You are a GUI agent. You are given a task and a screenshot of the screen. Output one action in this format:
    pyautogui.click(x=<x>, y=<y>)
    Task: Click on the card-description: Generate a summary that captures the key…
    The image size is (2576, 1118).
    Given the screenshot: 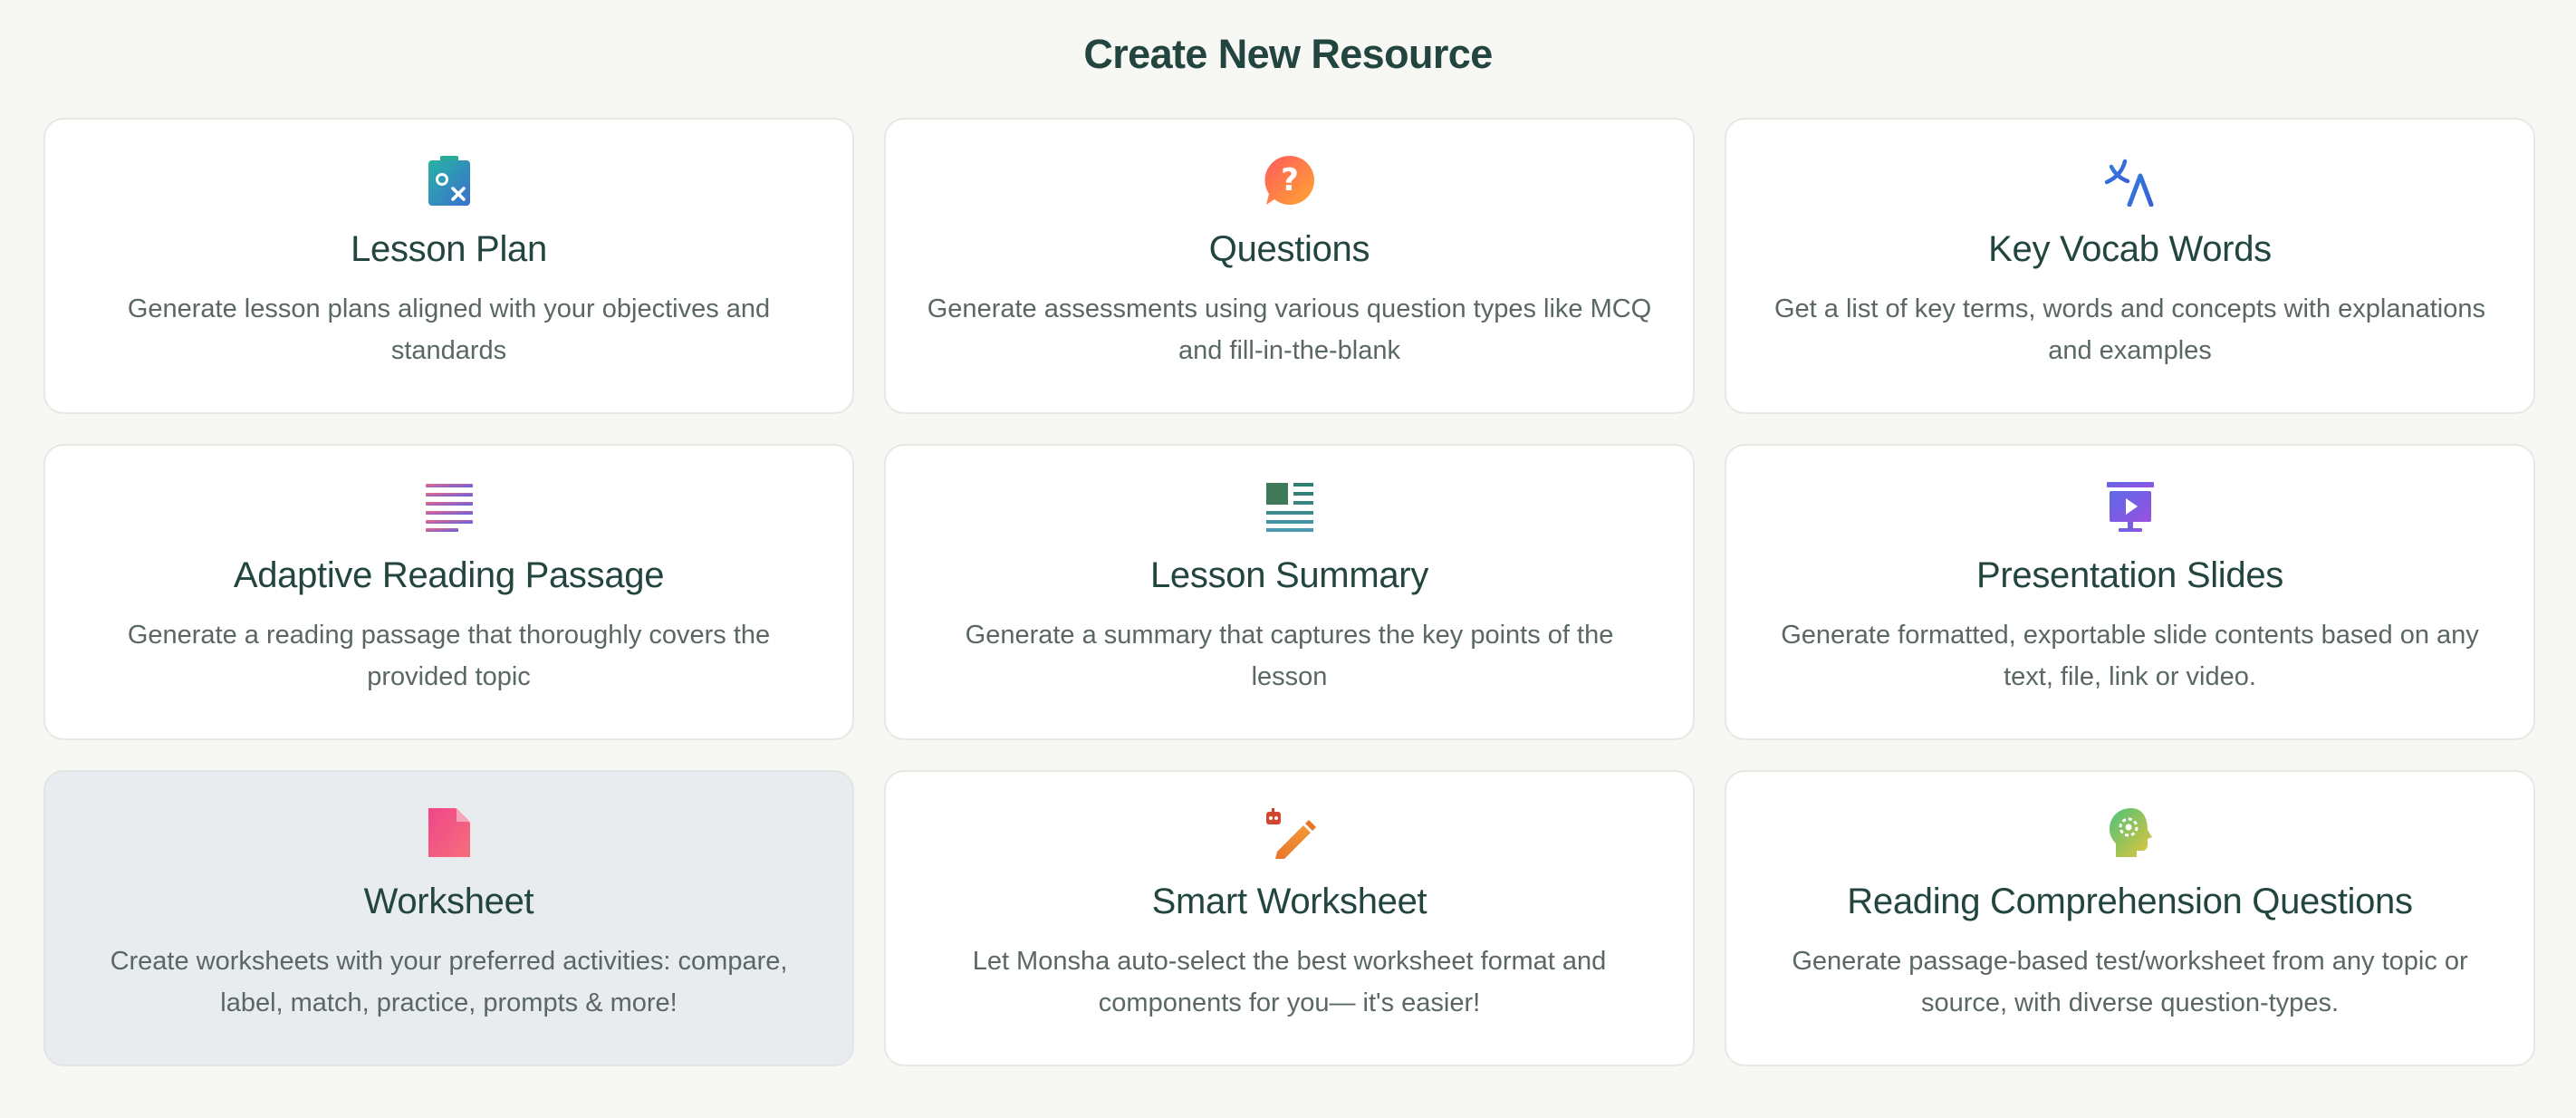 What is the action you would take?
    pyautogui.click(x=1289, y=656)
    